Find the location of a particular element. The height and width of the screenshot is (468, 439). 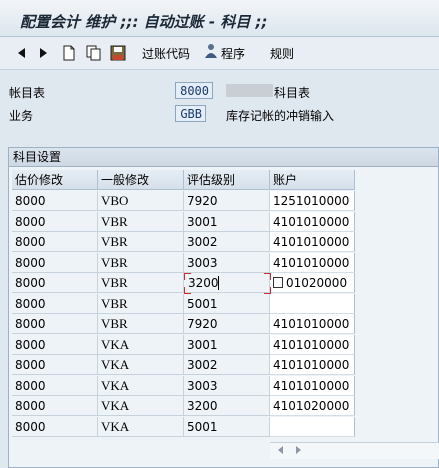

account-cell: 1251010000 is located at coordinates (312, 201).